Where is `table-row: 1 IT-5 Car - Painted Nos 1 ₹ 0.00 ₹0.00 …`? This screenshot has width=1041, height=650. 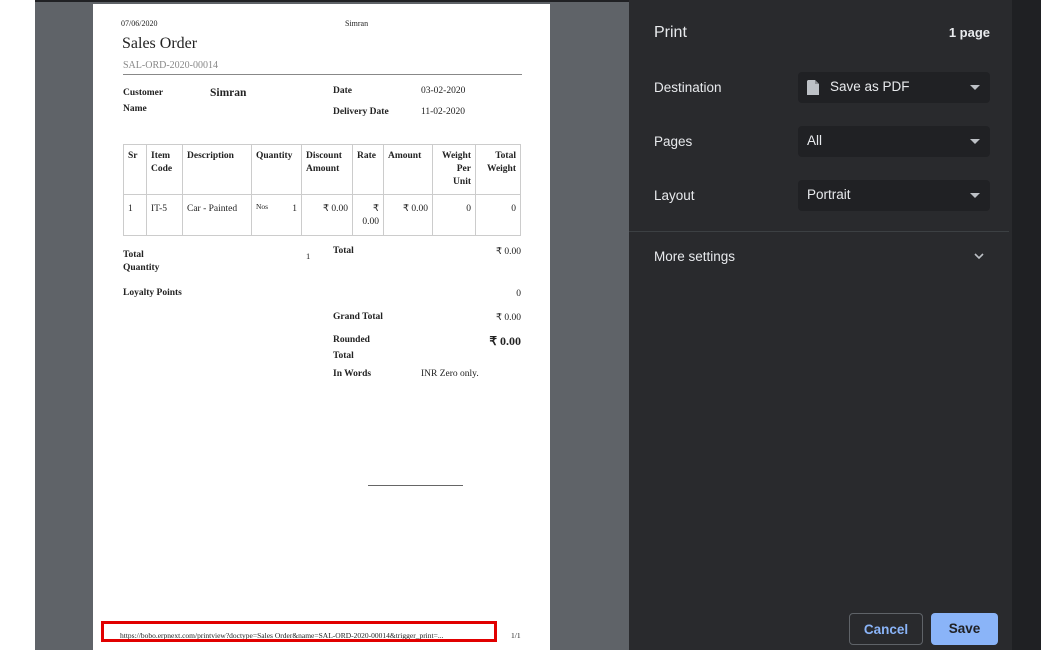
table-row: 1 IT-5 Car - Painted Nos 1 ₹ 0.00 ₹0.00 … is located at coordinates (322, 215).